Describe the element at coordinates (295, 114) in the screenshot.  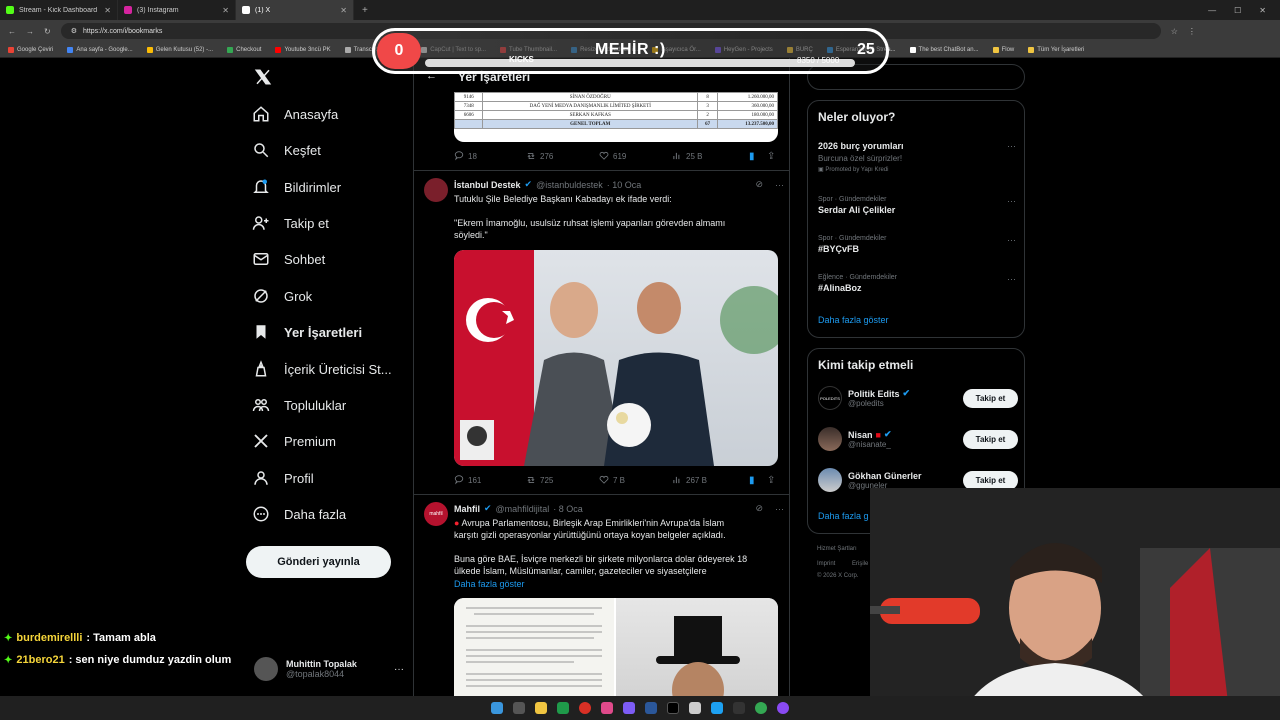
I see `nav-item: Anasayfa` at that location.